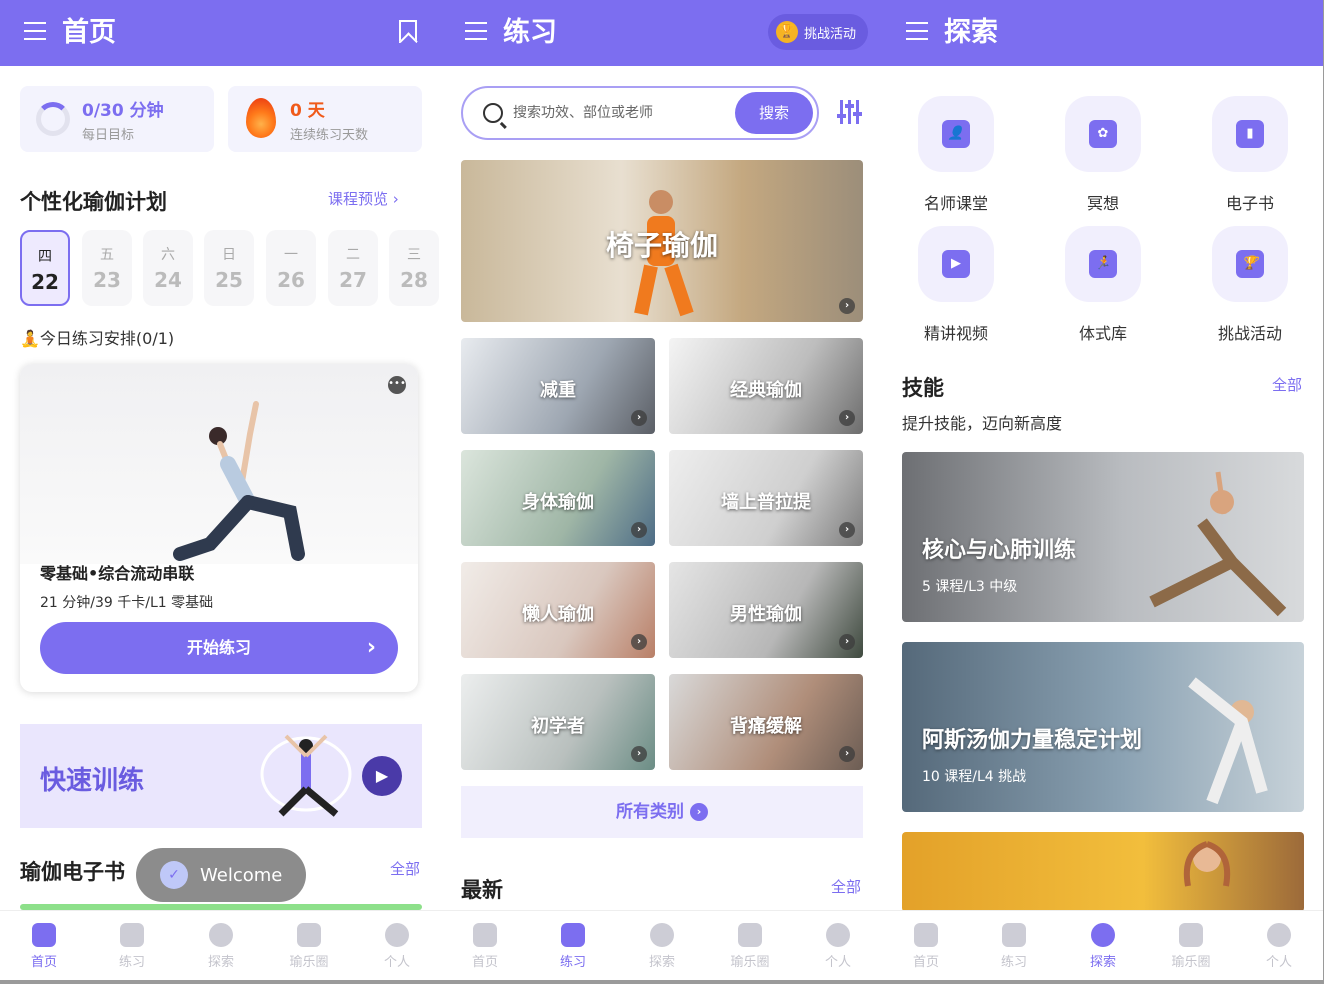 This screenshot has width=1324, height=984. I want to click on feature-challenge: 🏆 挑战活动, so click(1250, 285).